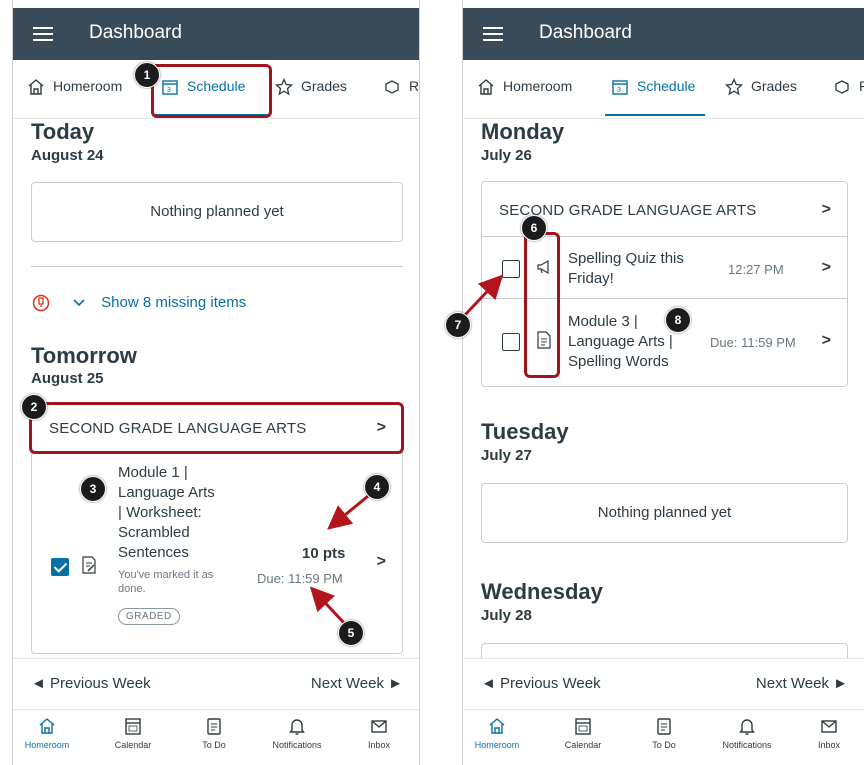  What do you see at coordinates (377, 487) in the screenshot?
I see `annotation-badge: 4` at bounding box center [377, 487].